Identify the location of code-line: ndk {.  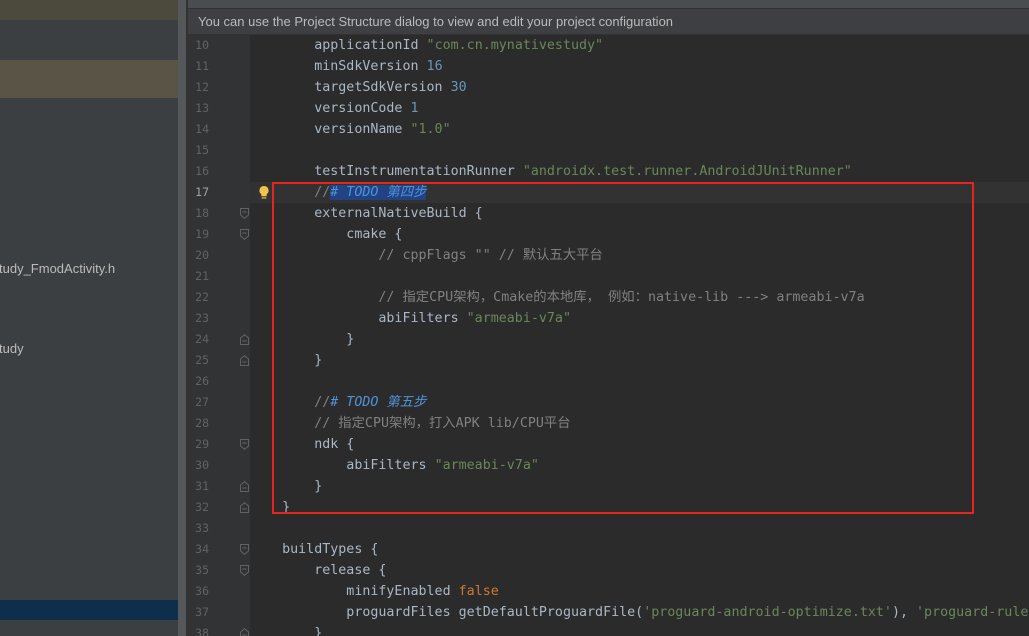
(639, 444).